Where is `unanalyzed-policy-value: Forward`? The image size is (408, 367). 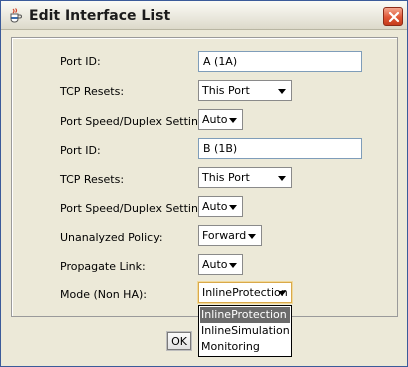 unanalyzed-policy-value: Forward is located at coordinates (224, 235).